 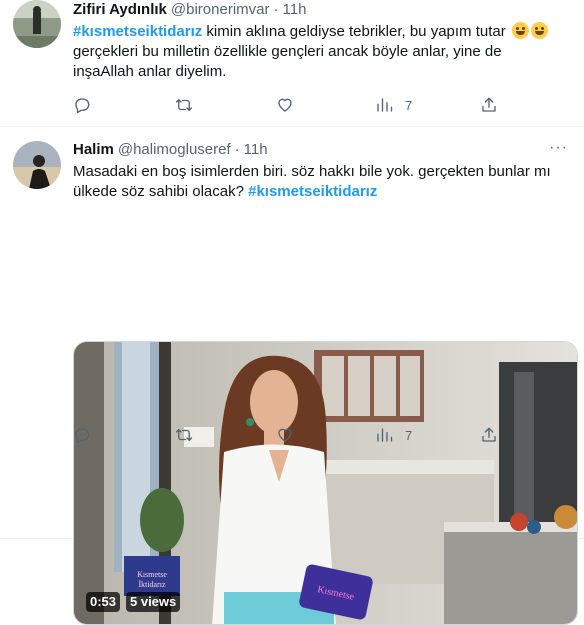 I want to click on svg-text: İktidarız, so click(x=152, y=584).